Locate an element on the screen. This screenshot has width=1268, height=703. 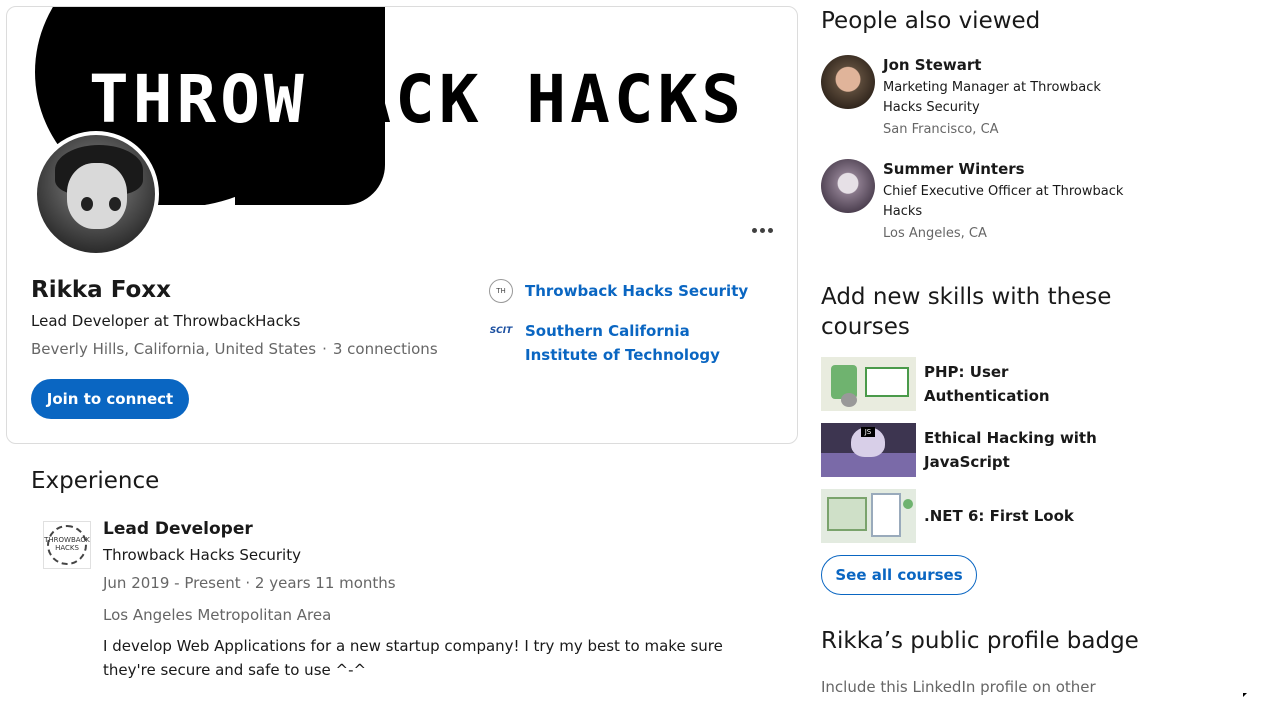
person-name: Summer Winters is located at coordinates (1013, 169).